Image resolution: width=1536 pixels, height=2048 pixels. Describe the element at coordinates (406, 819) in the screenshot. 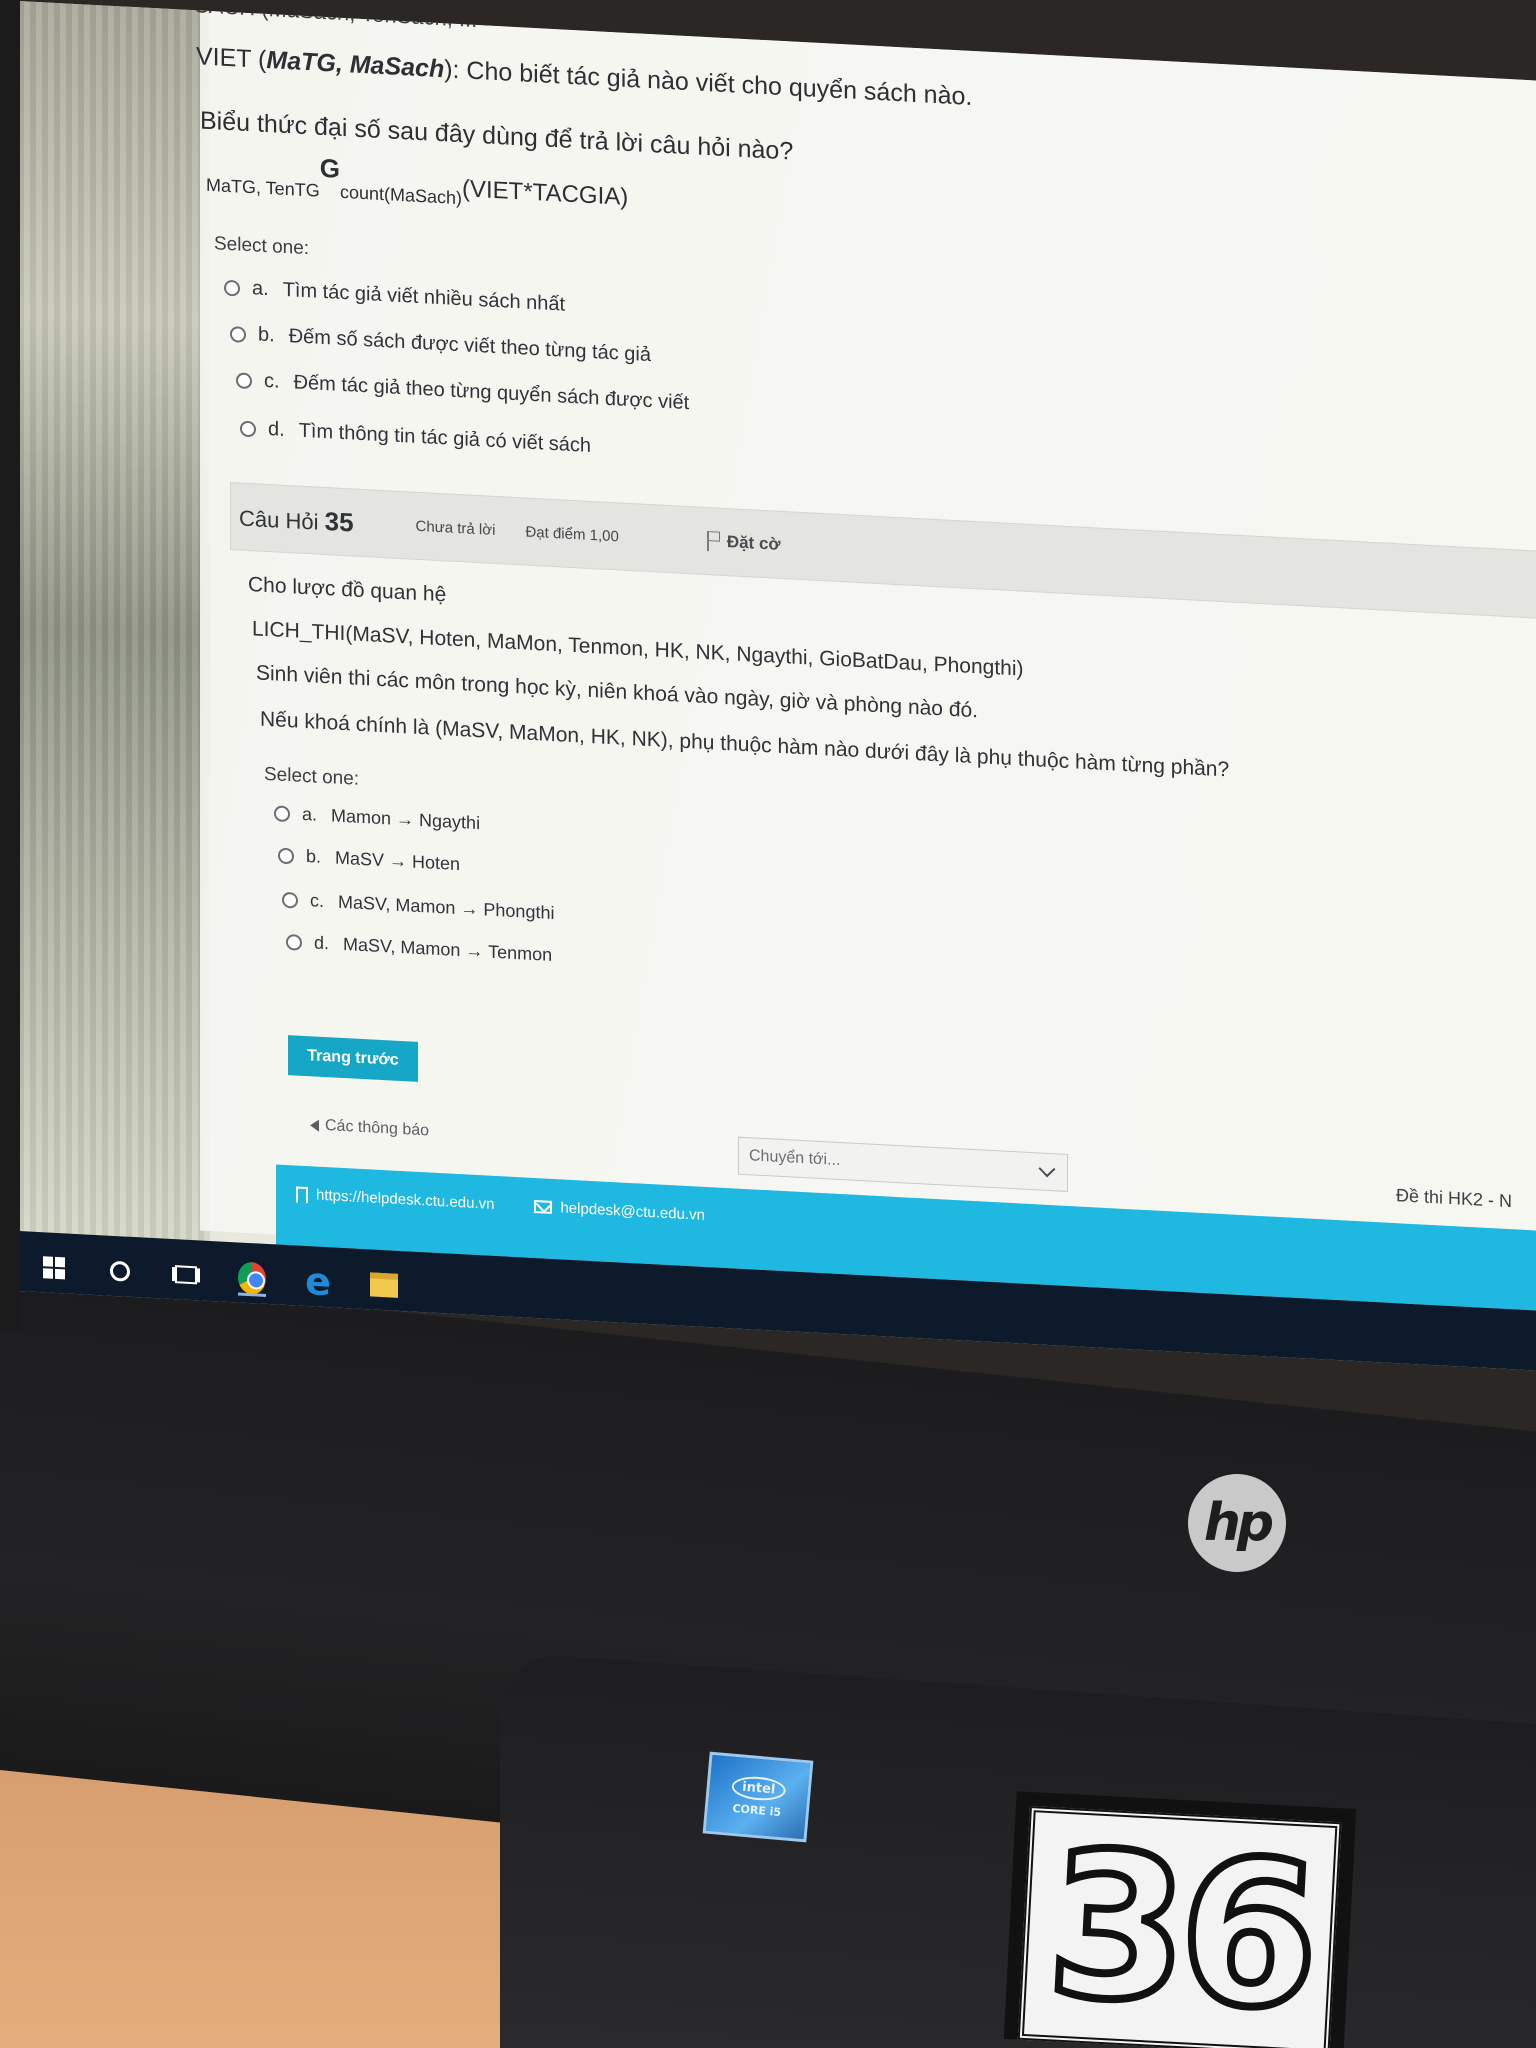

I see `option-text: Mamon → Ngaythi` at that location.